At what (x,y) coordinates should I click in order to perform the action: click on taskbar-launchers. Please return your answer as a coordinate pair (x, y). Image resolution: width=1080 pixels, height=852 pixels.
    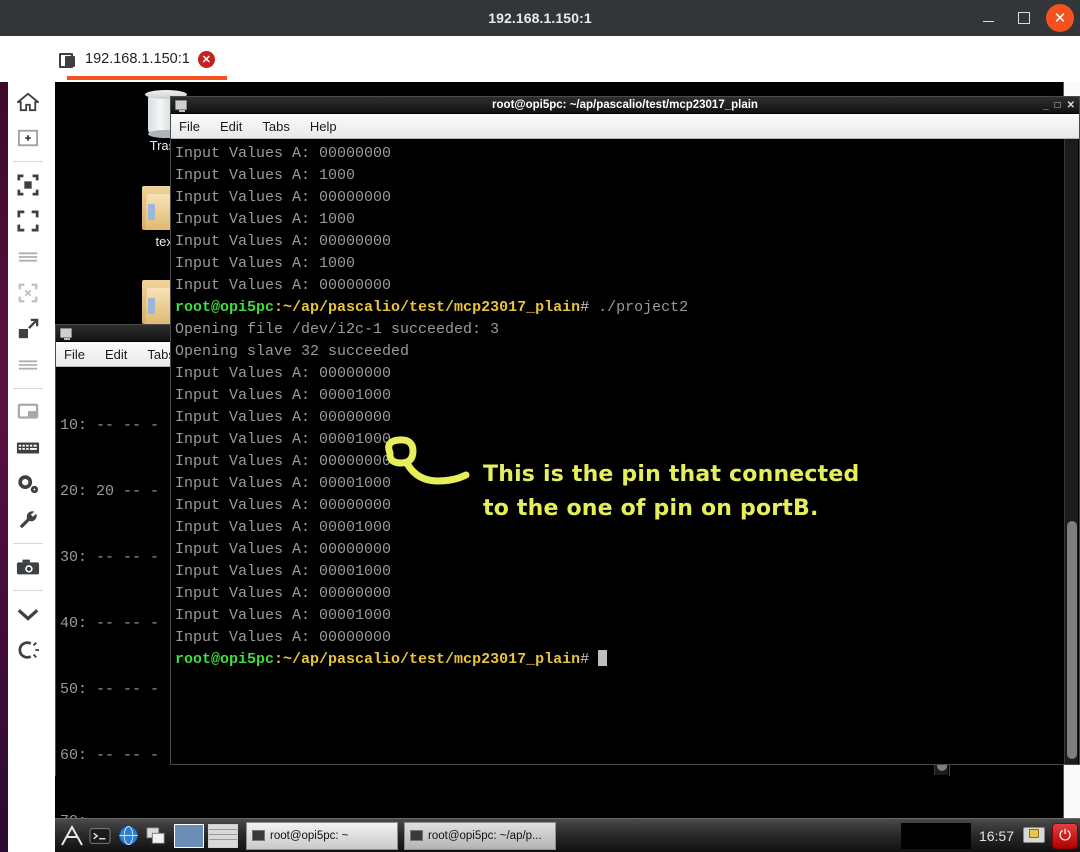
    Looking at the image, I should click on (148, 836).